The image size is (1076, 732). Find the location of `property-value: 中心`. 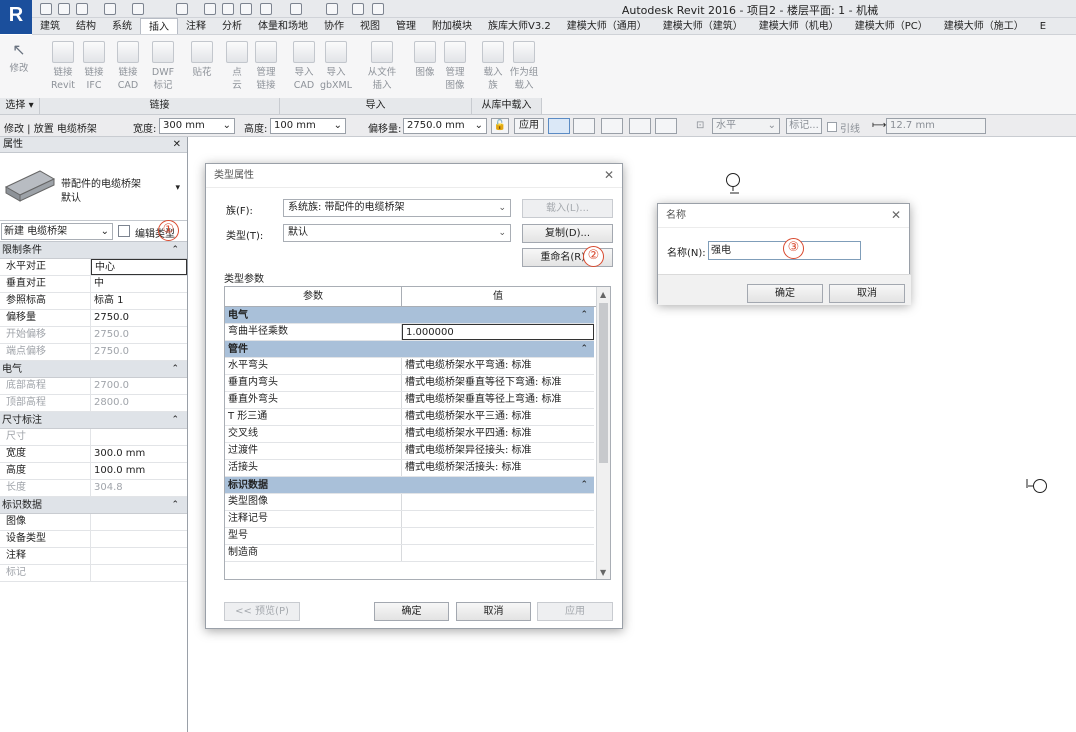

property-value: 中心 is located at coordinates (139, 267).